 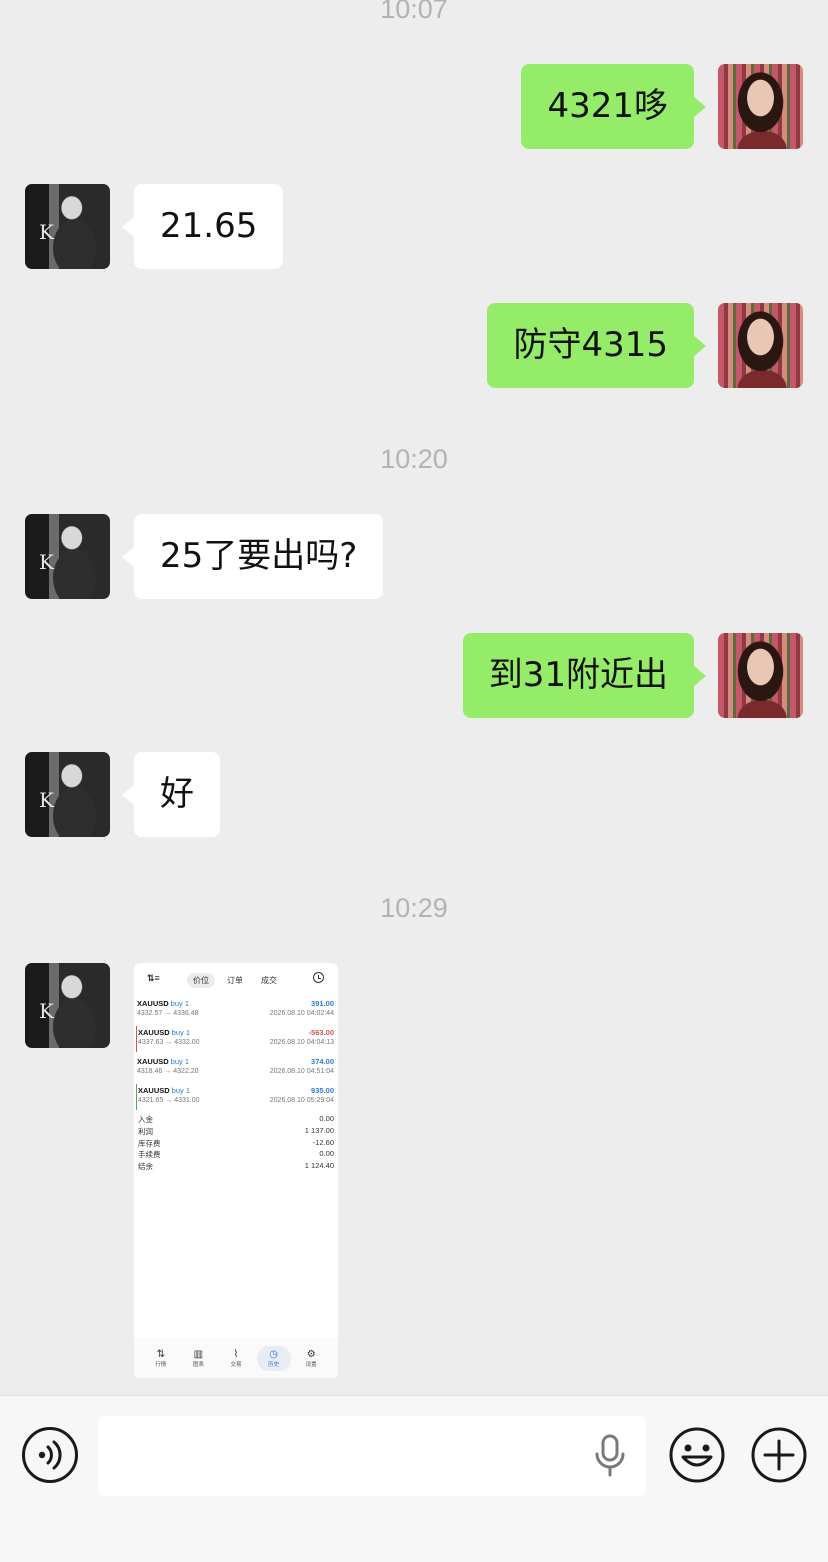 What do you see at coordinates (149, 1155) in the screenshot?
I see `summary-label: 手续费` at bounding box center [149, 1155].